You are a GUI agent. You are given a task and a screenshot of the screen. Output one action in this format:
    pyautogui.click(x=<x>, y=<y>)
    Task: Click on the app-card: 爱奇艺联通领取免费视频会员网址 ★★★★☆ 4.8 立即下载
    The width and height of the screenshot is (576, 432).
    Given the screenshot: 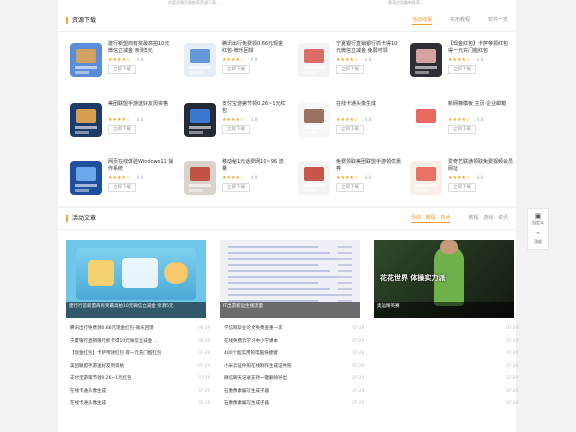 What is the action you would take?
    pyautogui.click(x=462, y=178)
    